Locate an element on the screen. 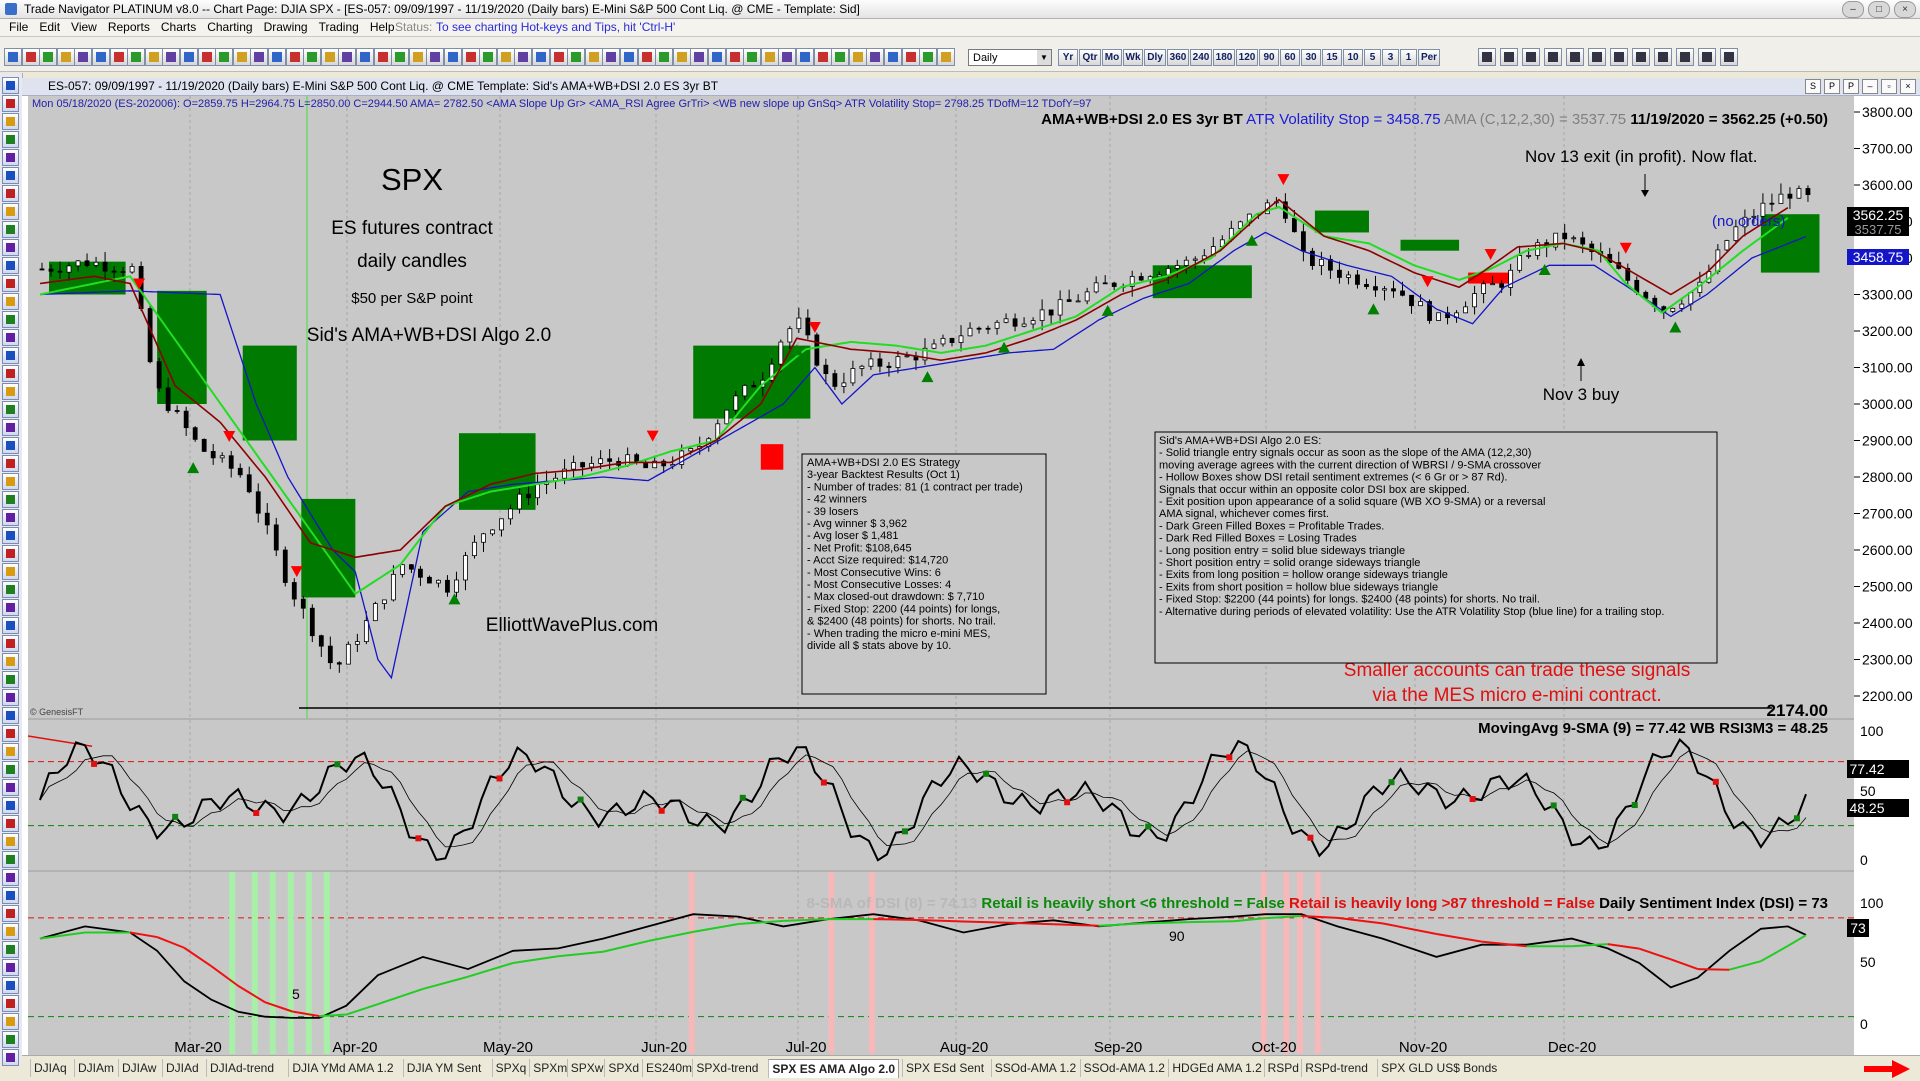 This screenshot has width=1920, height=1081. tab-1: DJIAm is located at coordinates (95, 1068).